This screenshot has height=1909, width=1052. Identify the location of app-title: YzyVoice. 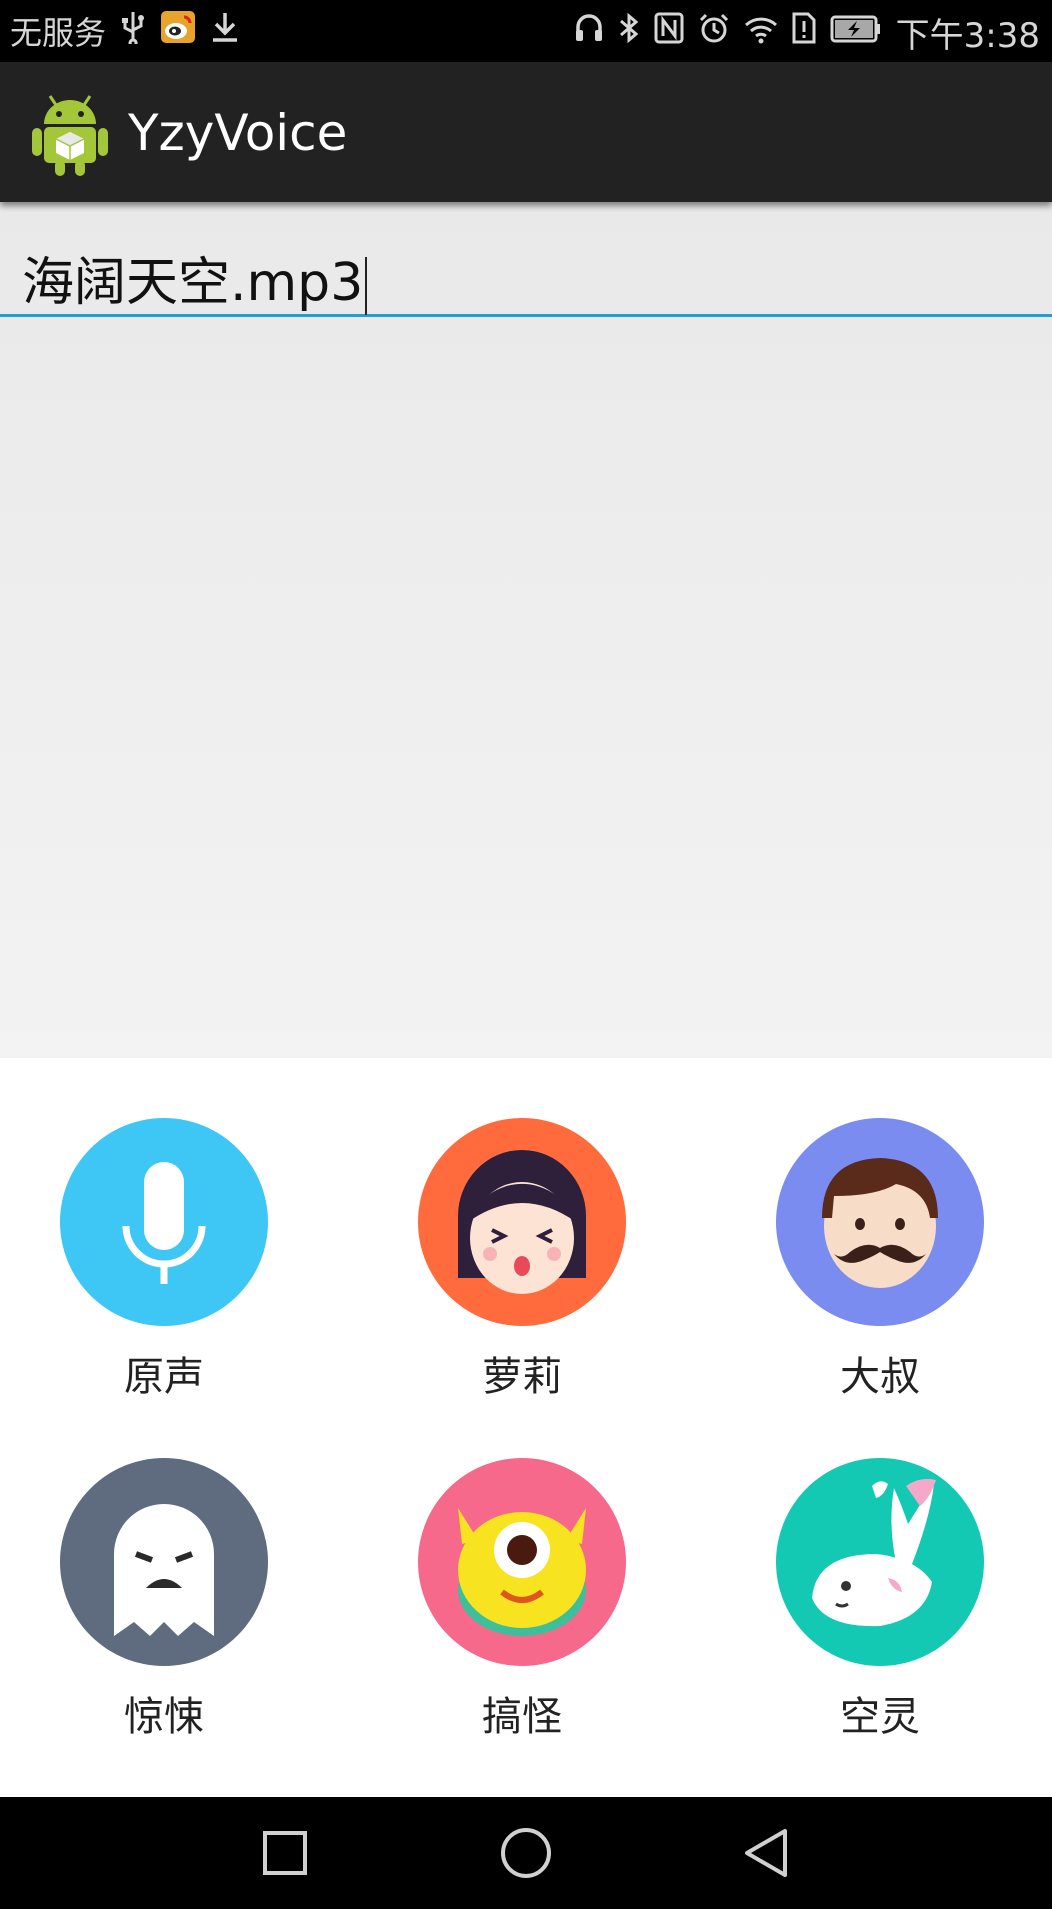
(238, 133).